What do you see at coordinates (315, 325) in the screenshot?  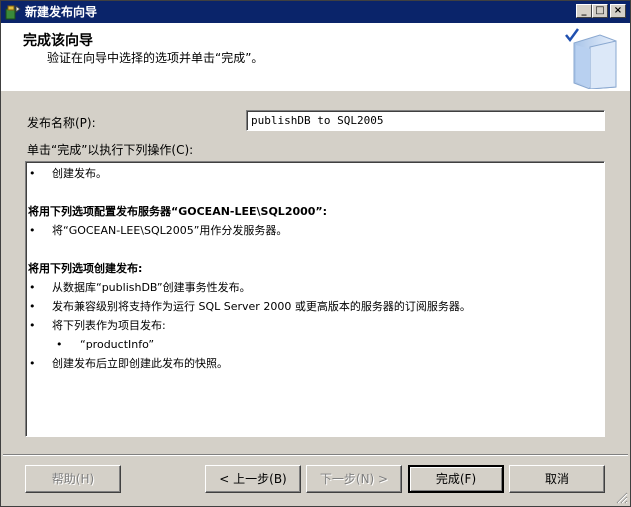 I see `summary-list-item: • 将下列表作为项目发布:` at bounding box center [315, 325].